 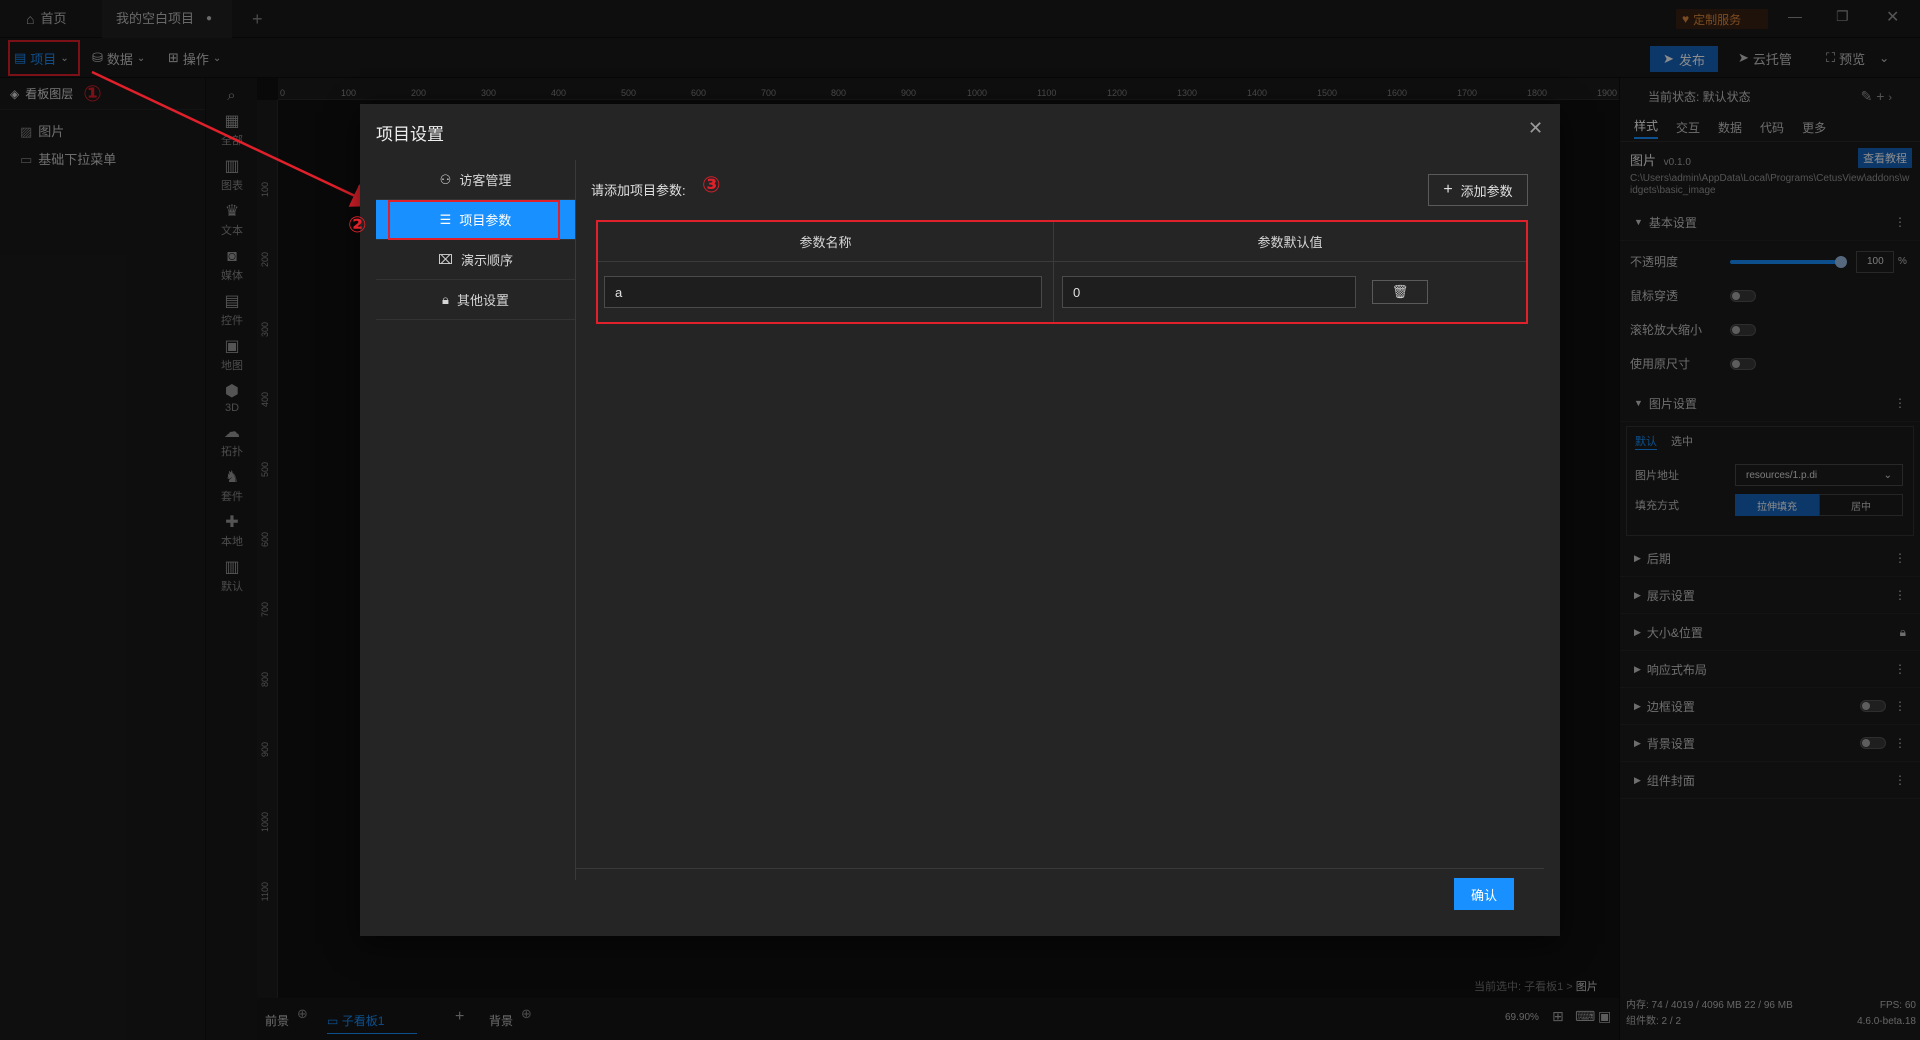 What do you see at coordinates (445, 299) in the screenshot?
I see `lock-icon: 🔒︎` at bounding box center [445, 299].